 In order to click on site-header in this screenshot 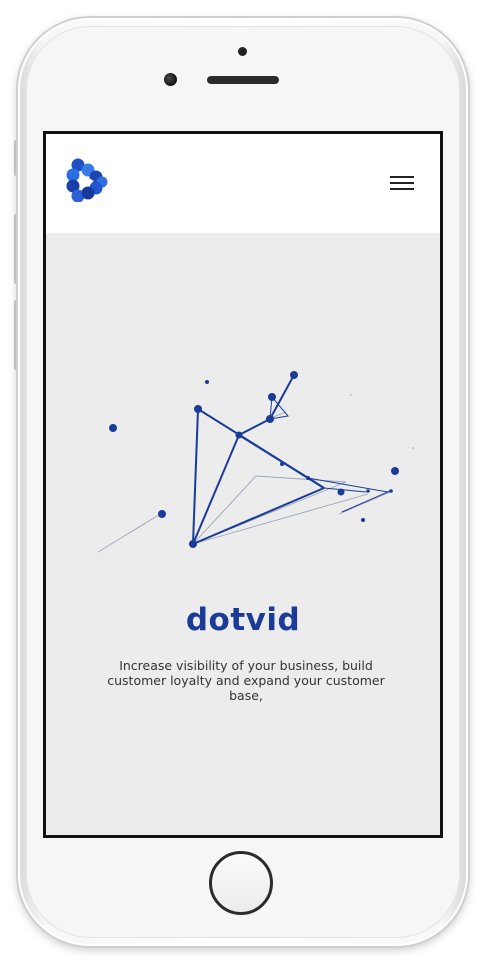, I will do `click(243, 183)`.